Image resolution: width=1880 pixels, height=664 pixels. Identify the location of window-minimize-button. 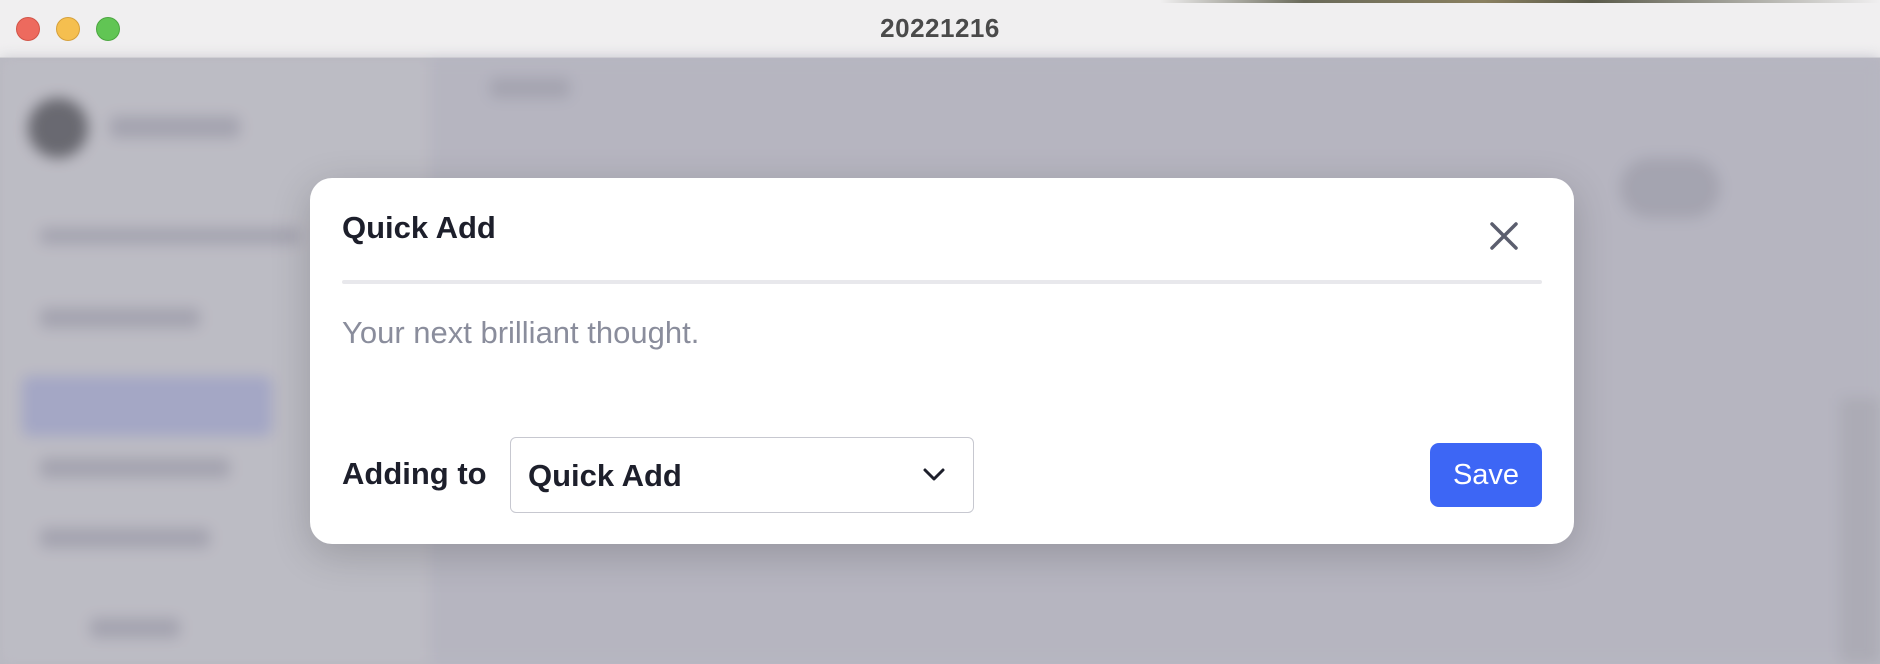
(68, 29).